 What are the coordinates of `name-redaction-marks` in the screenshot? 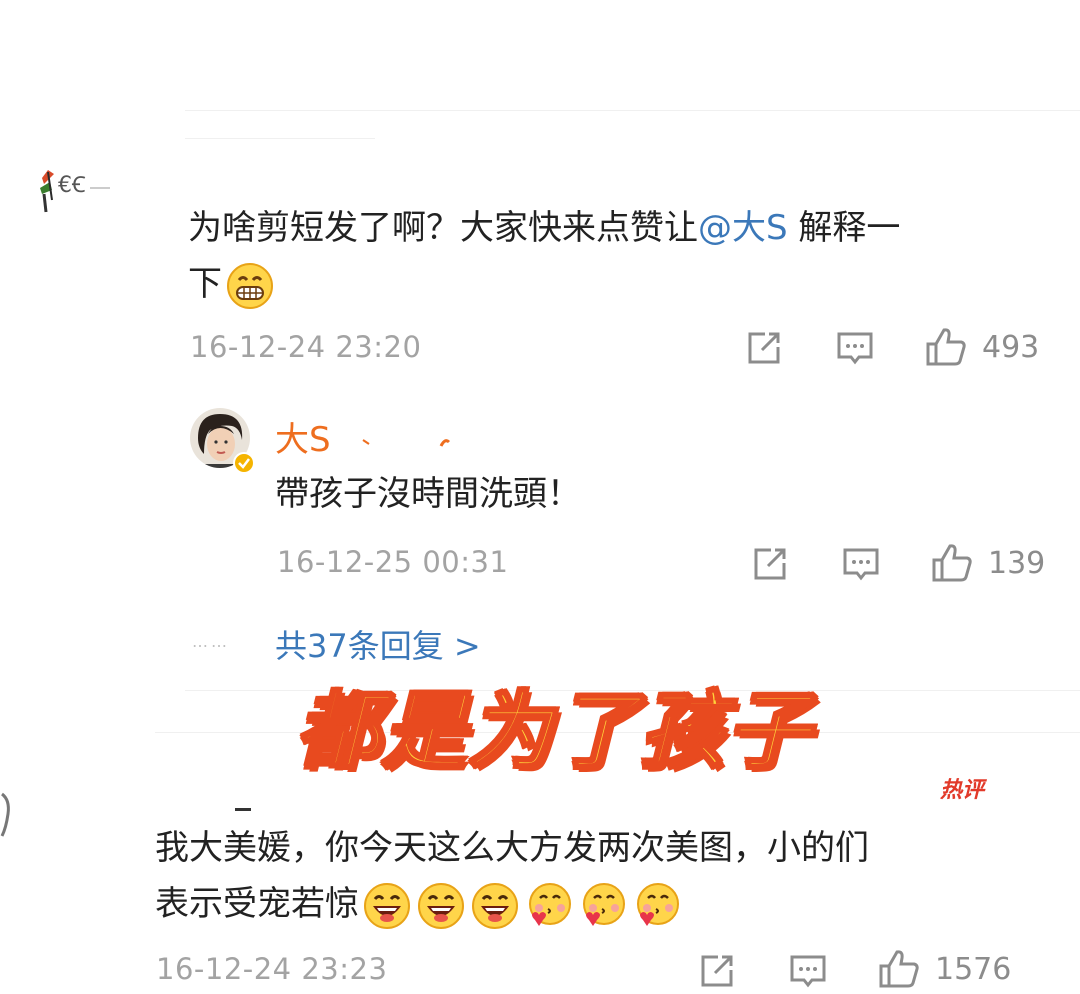 It's located at (410, 444).